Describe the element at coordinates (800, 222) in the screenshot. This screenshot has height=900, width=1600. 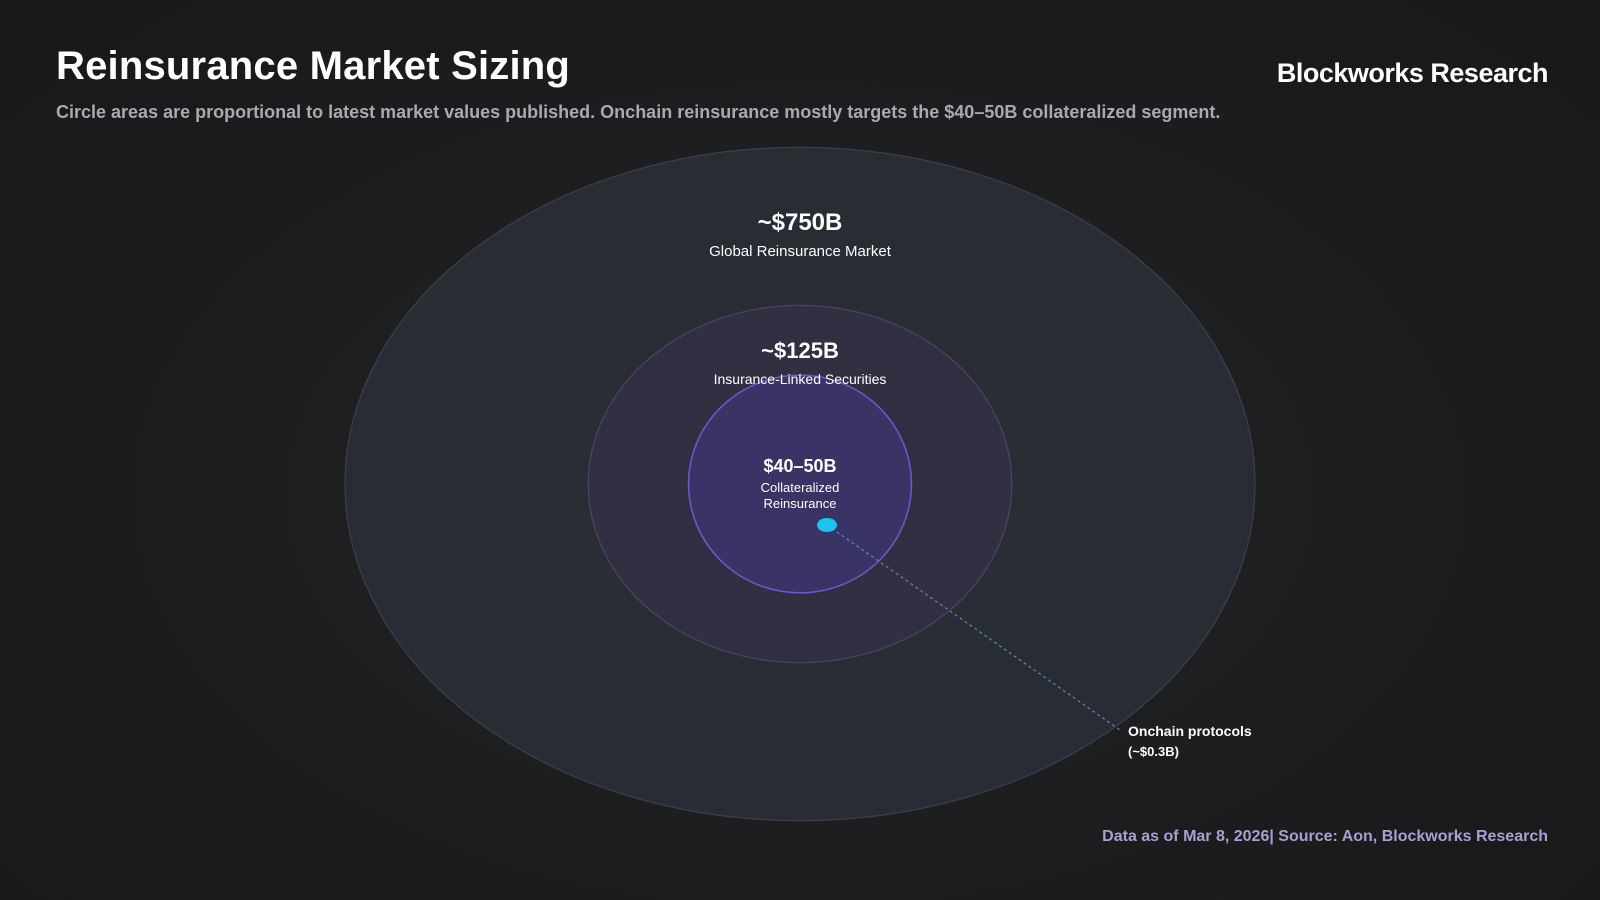
I see `global-value-label: ~$750B` at that location.